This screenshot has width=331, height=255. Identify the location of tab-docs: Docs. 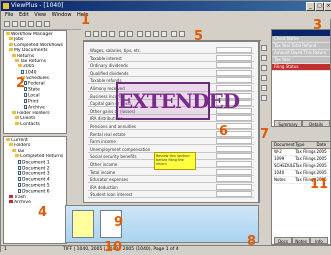
(283, 240).